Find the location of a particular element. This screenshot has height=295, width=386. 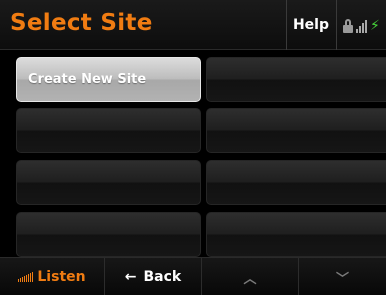

signal-bars-icon is located at coordinates (361, 26).